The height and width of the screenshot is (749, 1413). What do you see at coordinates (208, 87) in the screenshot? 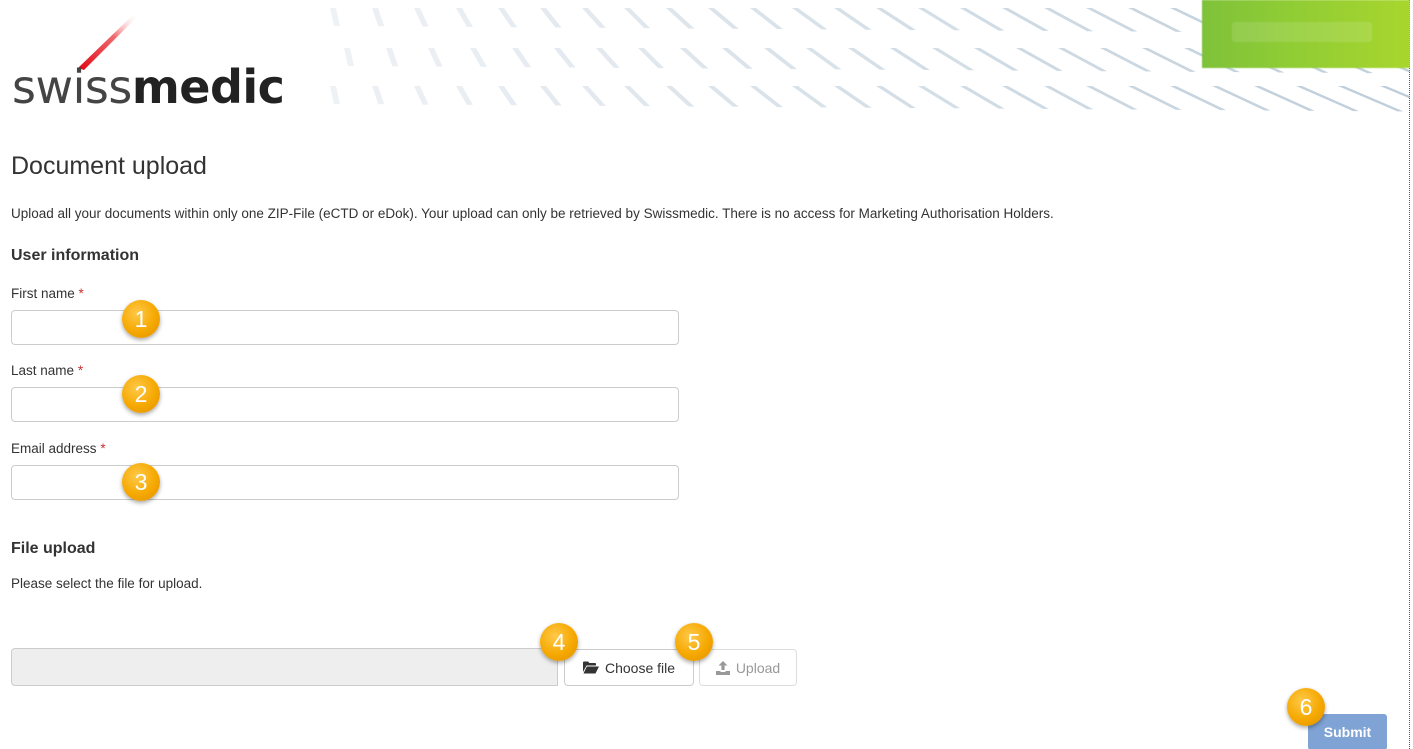
I see `logo-text-bold: medic` at bounding box center [208, 87].